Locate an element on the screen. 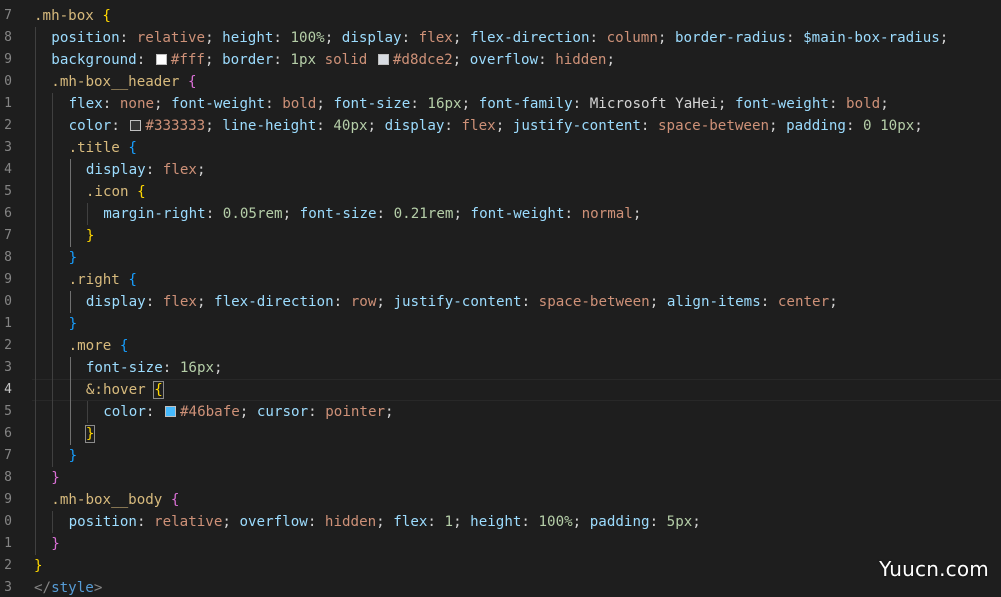 This screenshot has width=1001, height=597. code-line: display: flex; is located at coordinates (517, 170).